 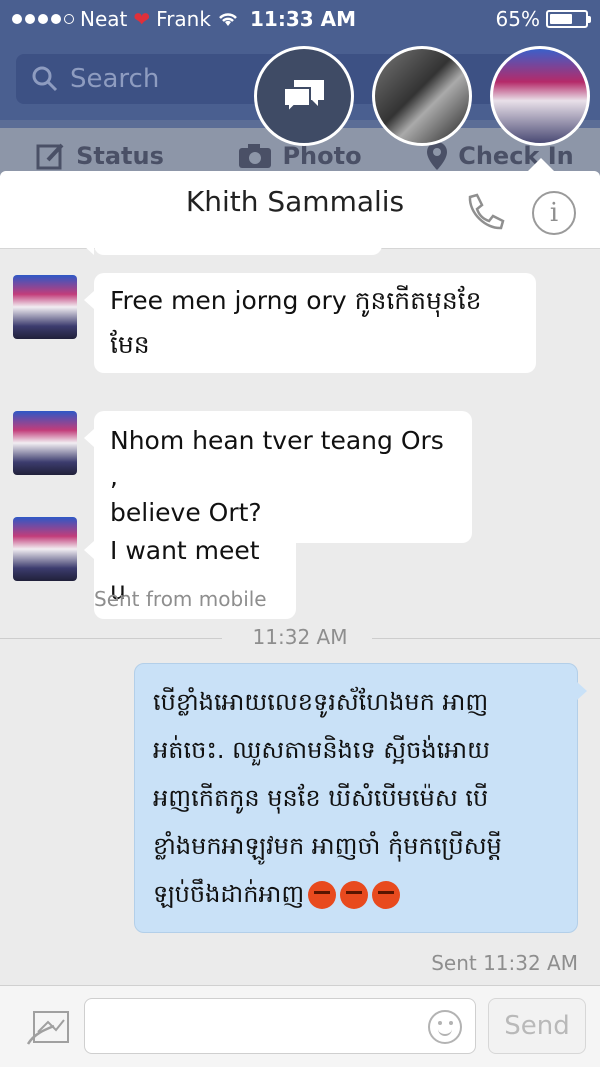 What do you see at coordinates (255, 156) in the screenshot?
I see `camera-icon` at bounding box center [255, 156].